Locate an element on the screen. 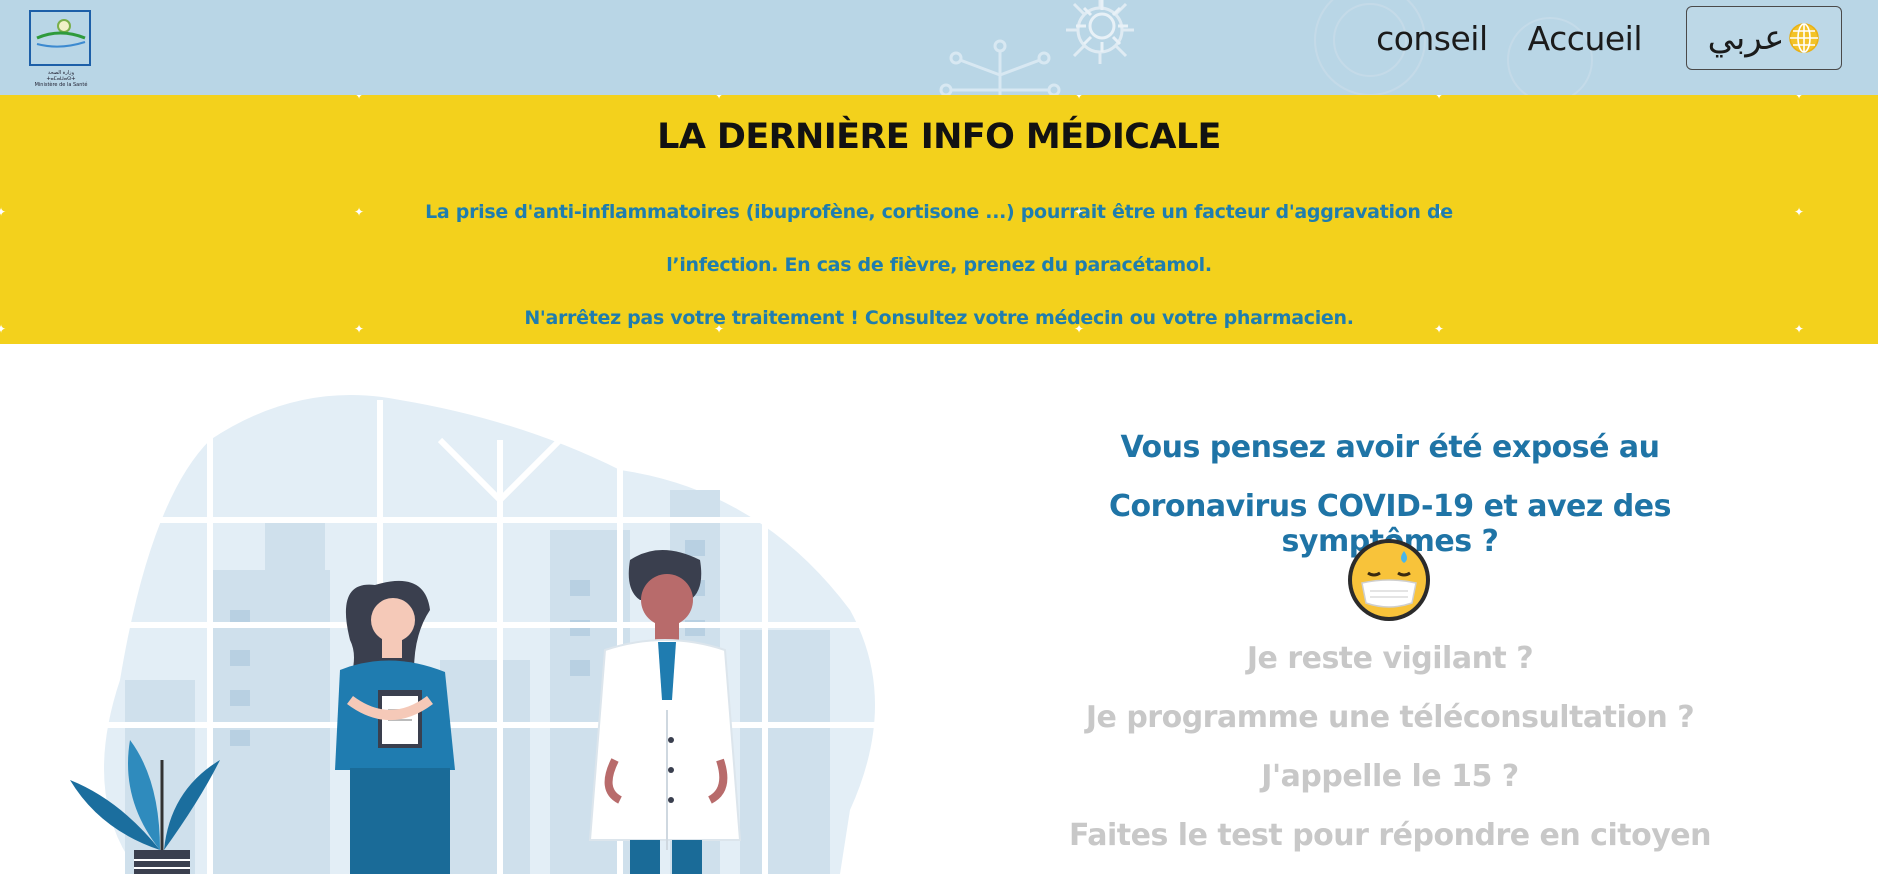  logo-frame is located at coordinates (60, 38).